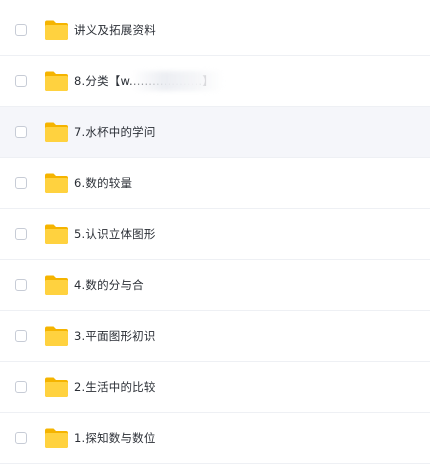  I want to click on list-item: 7.水杯中的学问, so click(215, 132).